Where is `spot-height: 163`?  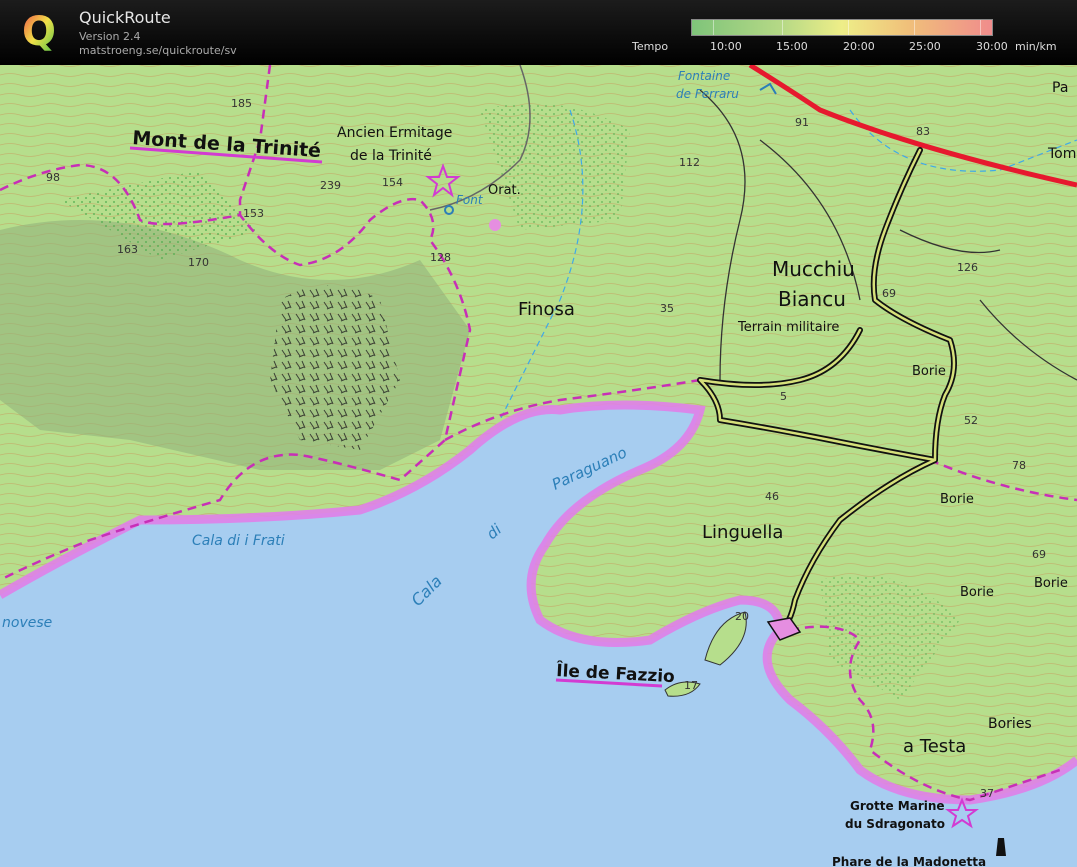 spot-height: 163 is located at coordinates (127, 249).